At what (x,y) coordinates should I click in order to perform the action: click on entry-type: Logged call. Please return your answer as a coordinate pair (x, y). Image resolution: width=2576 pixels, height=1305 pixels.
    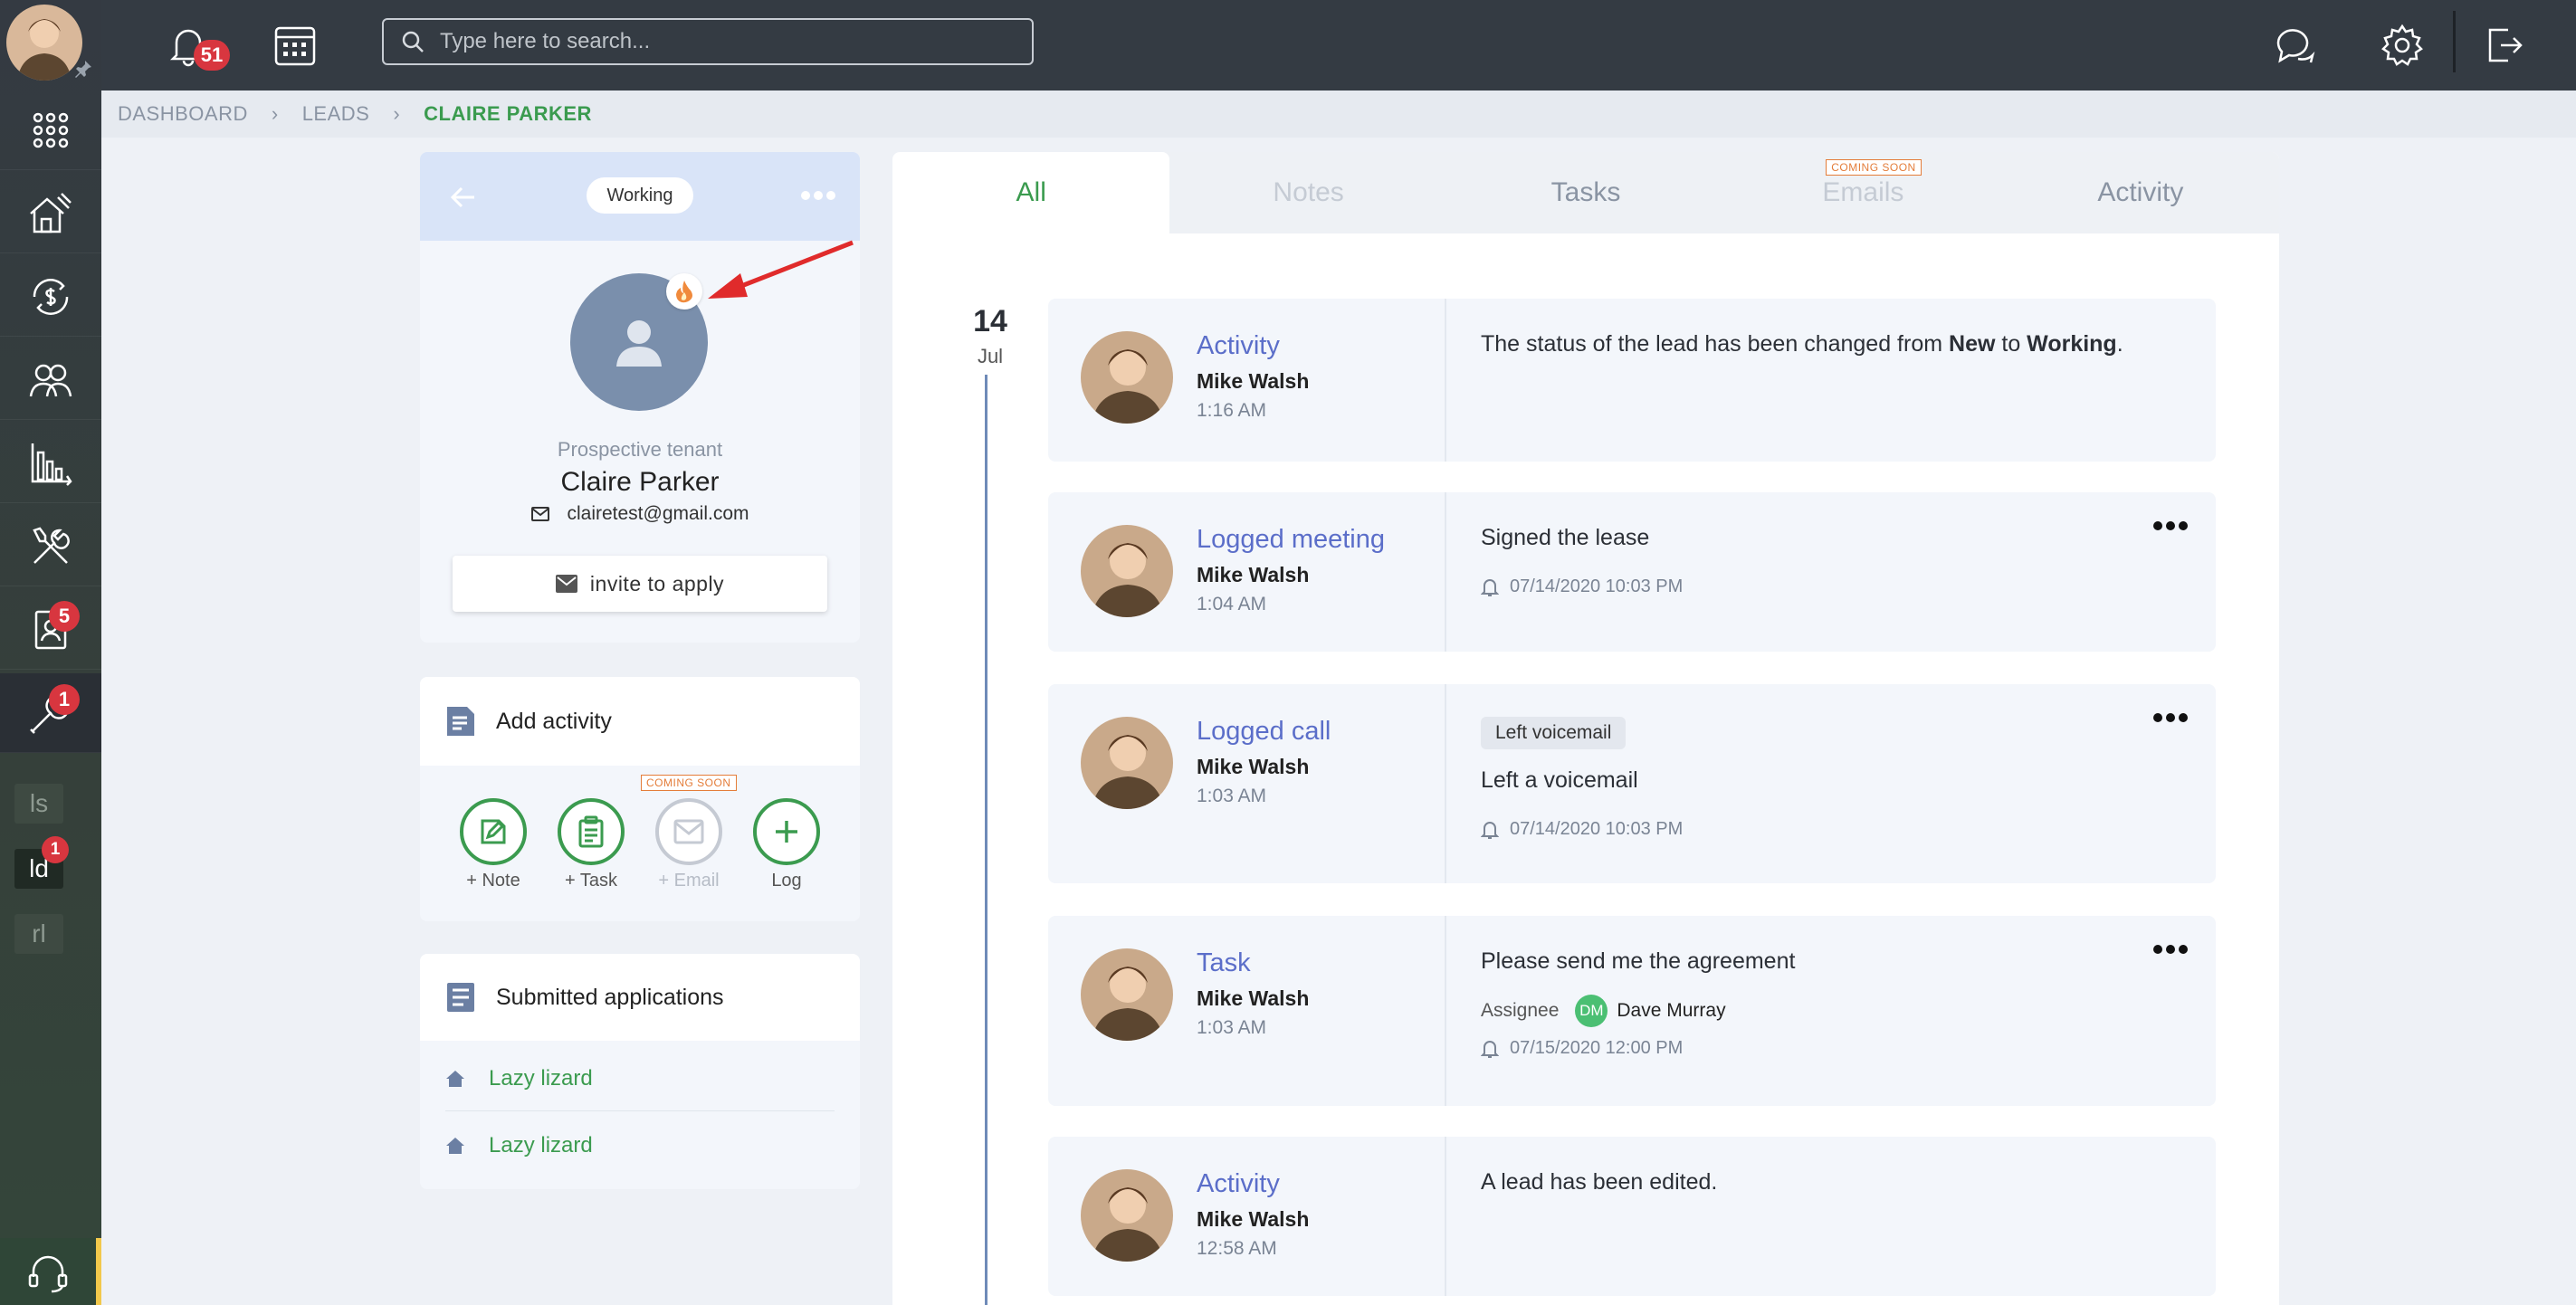
    Looking at the image, I should click on (1264, 732).